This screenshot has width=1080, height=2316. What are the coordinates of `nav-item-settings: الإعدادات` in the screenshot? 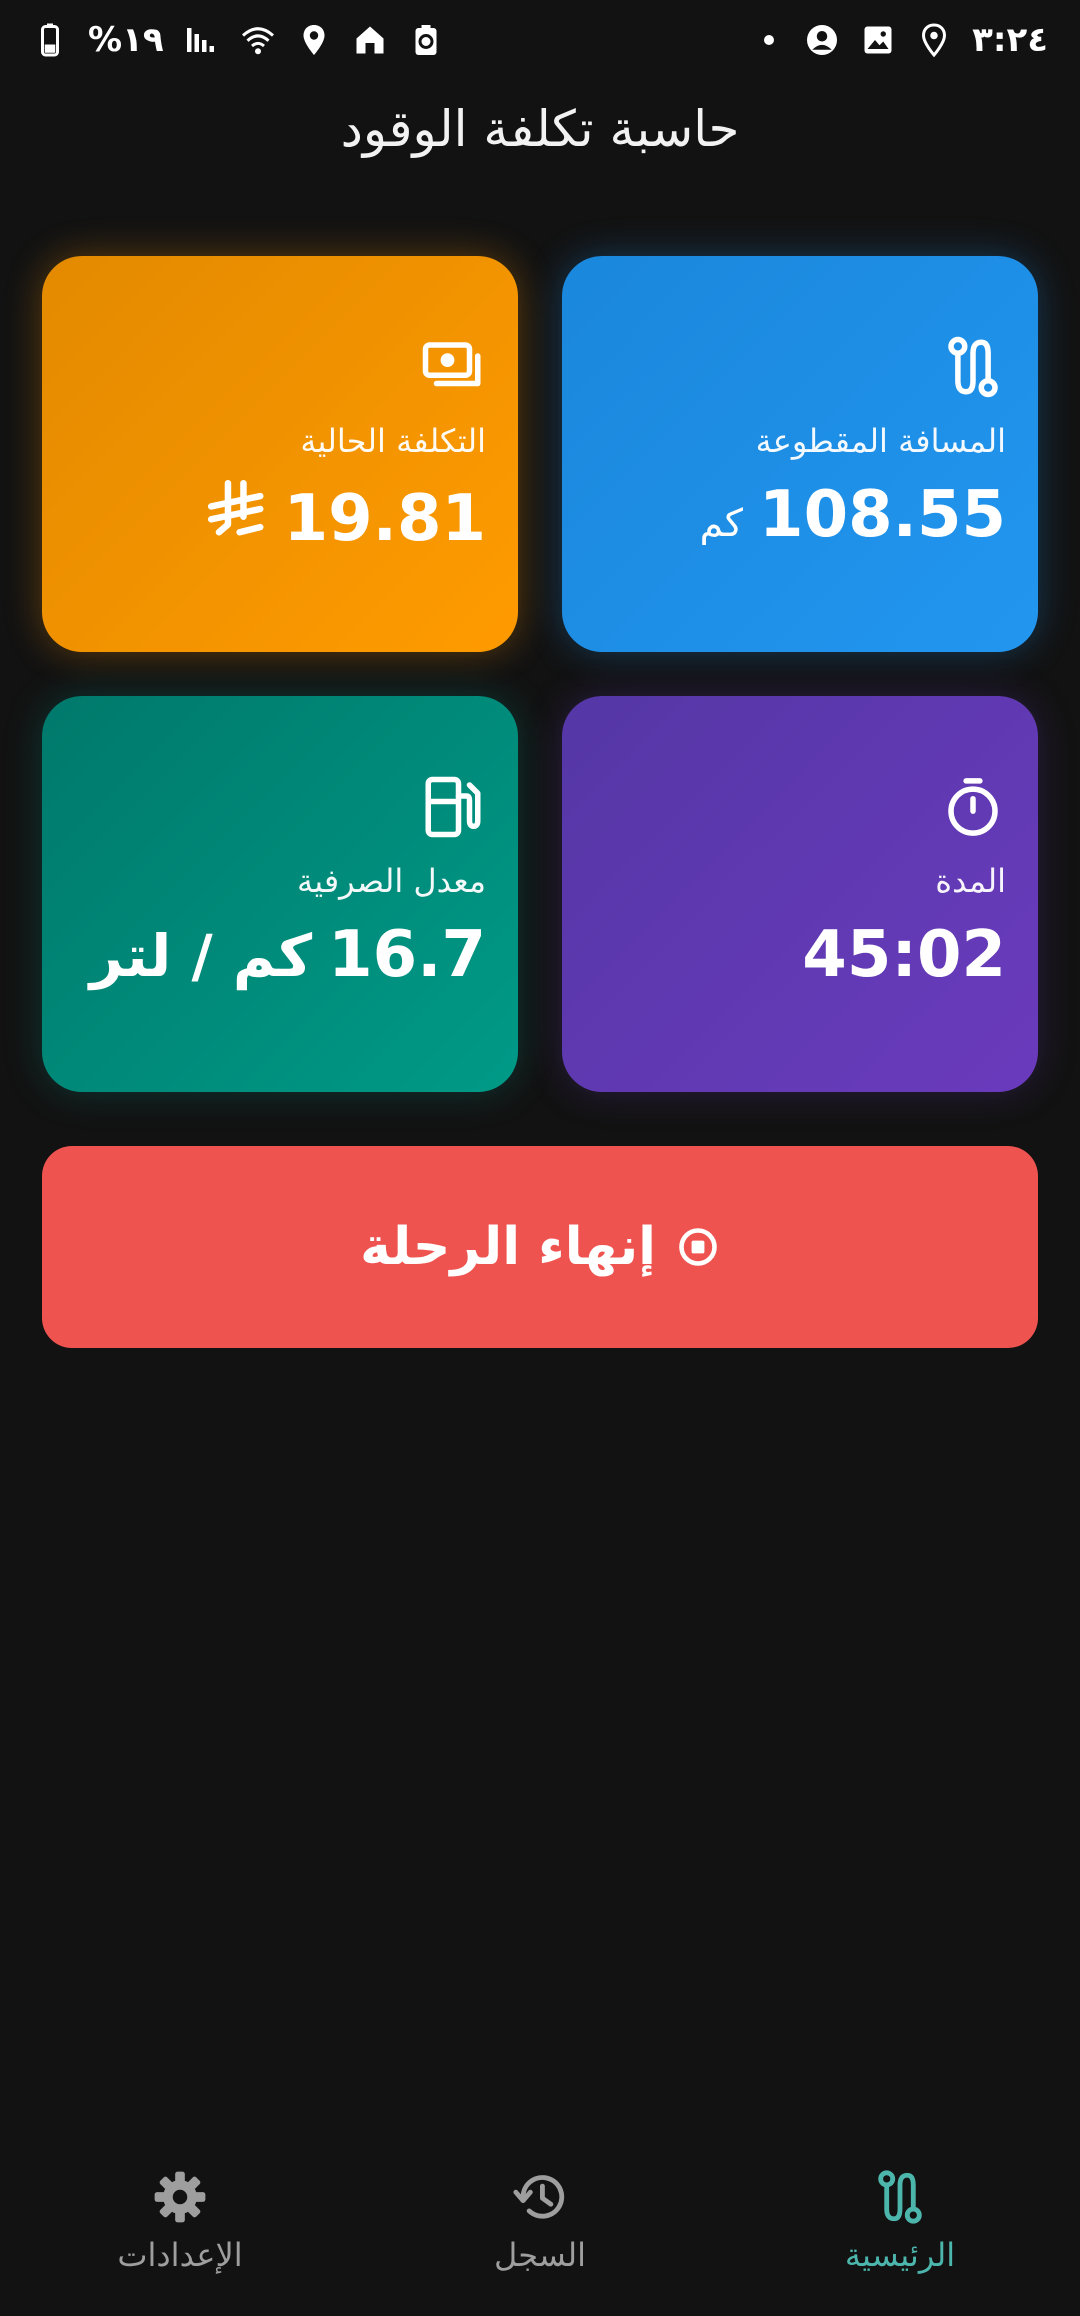 It's located at (180, 2221).